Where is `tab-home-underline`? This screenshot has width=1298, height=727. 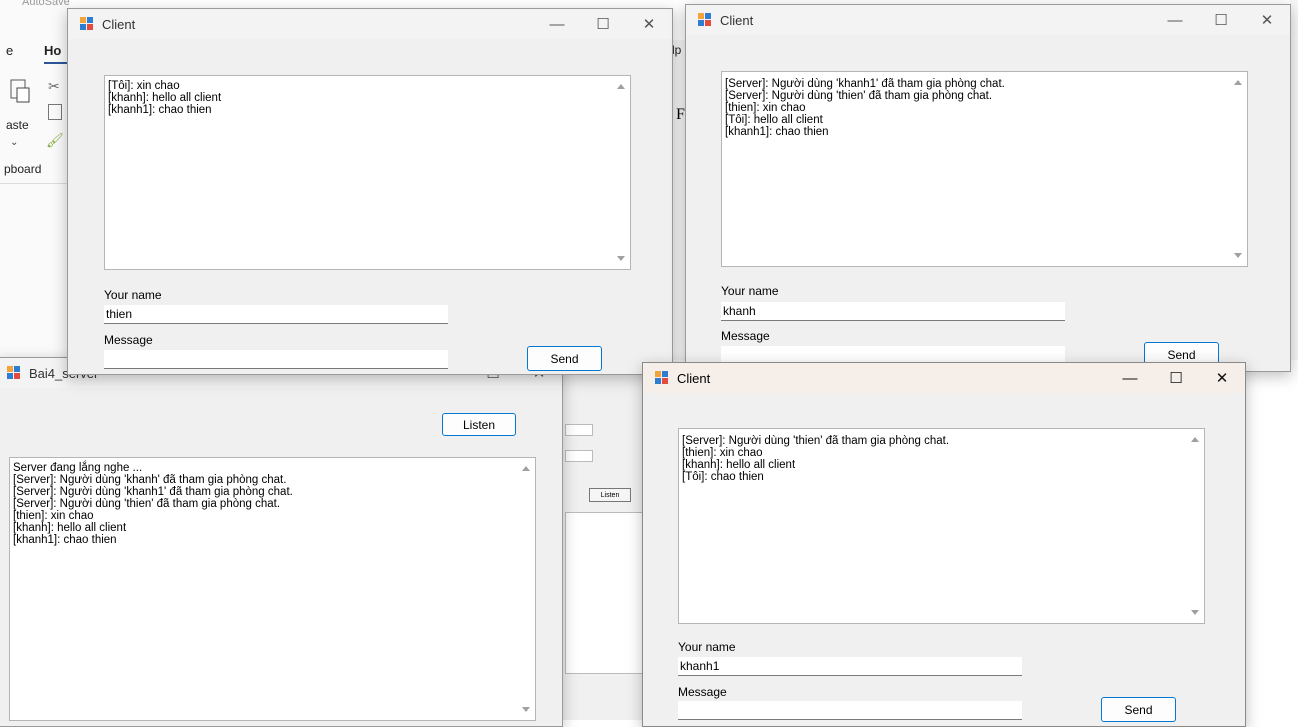
tab-home-underline is located at coordinates (56, 63).